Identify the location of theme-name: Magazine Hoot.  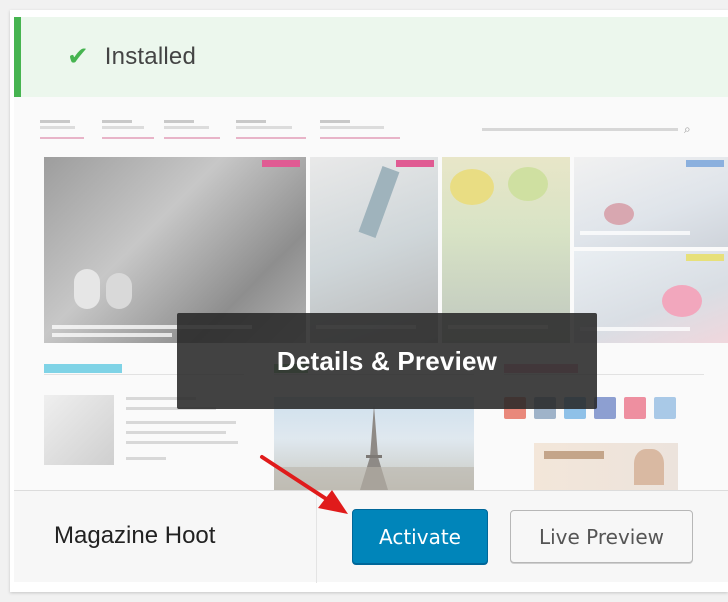
(135, 535).